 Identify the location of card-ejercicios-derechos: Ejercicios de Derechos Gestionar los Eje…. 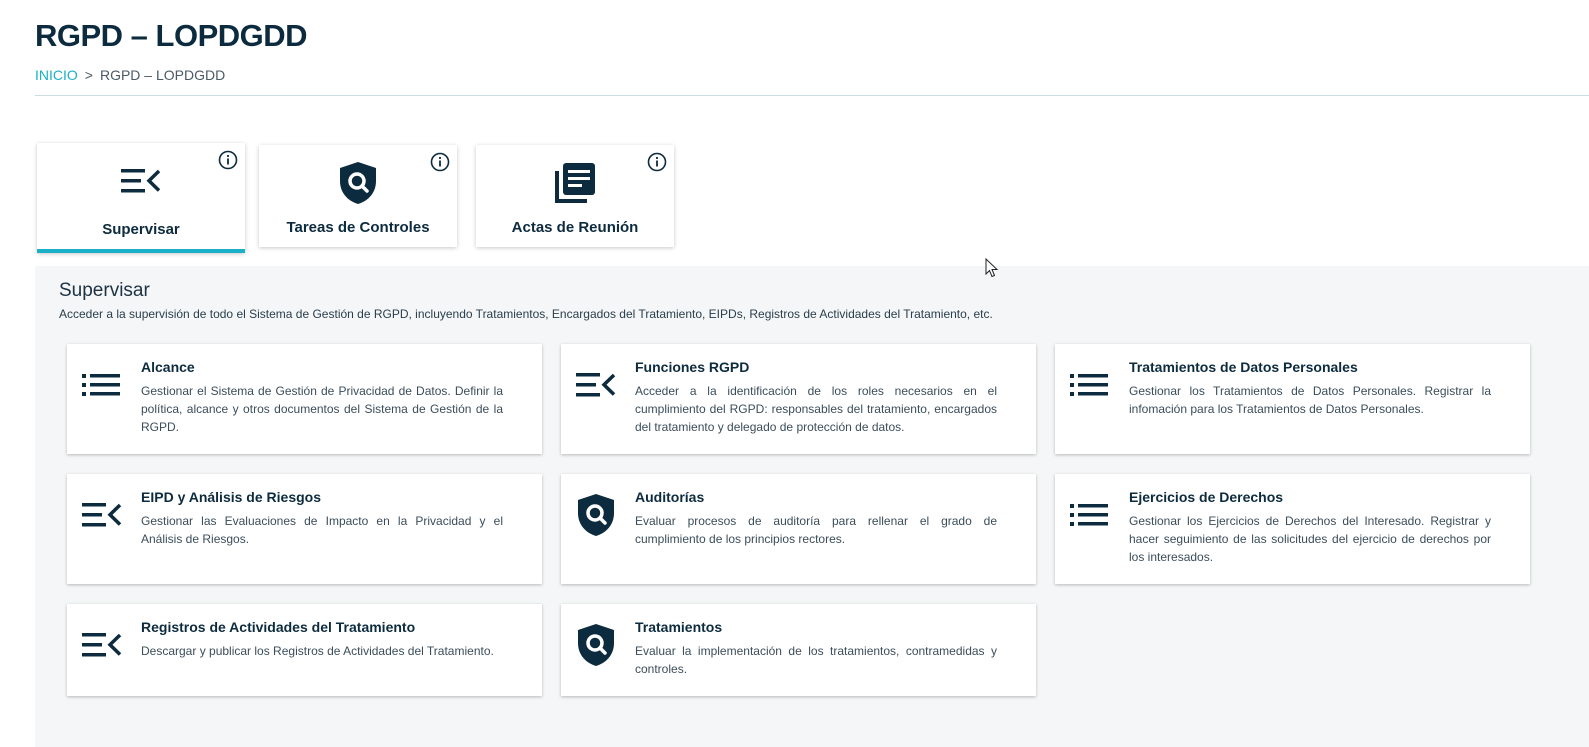
(1292, 529).